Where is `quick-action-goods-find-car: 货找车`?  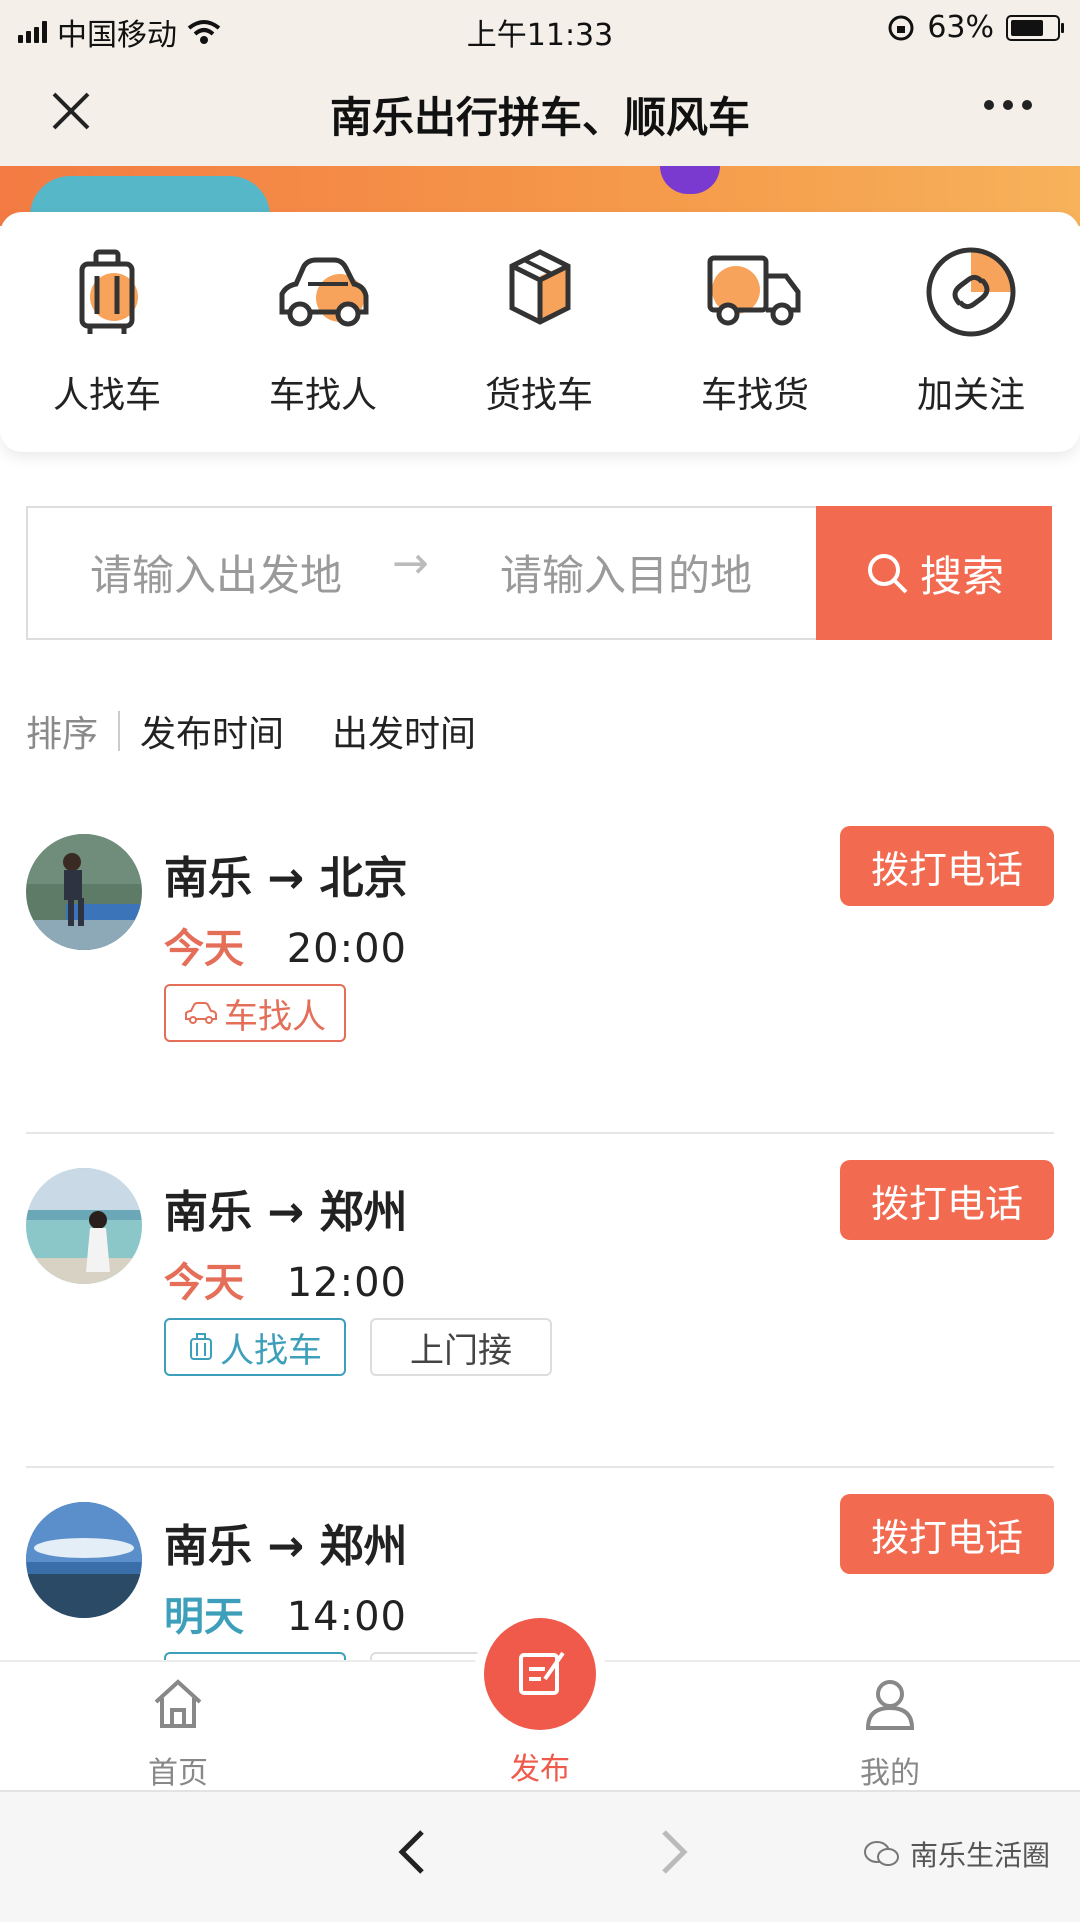 quick-action-goods-find-car: 货找车 is located at coordinates (539, 330).